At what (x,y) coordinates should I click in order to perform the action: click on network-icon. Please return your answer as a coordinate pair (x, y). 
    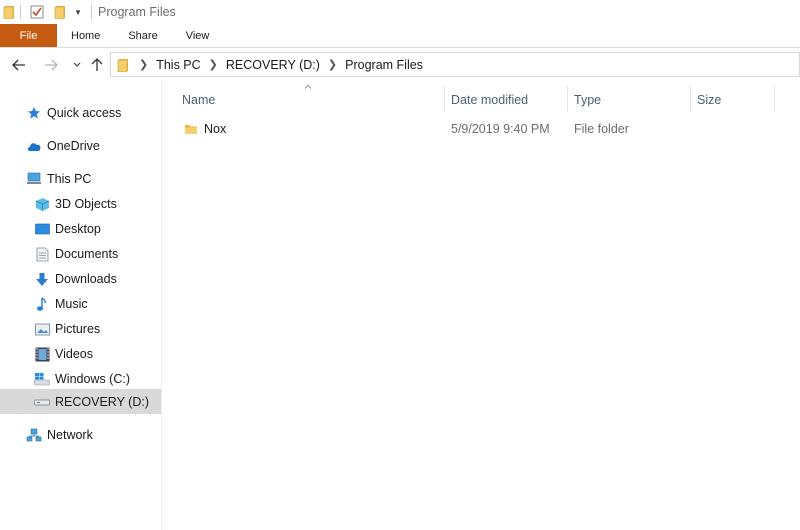
    Looking at the image, I should click on (34, 435).